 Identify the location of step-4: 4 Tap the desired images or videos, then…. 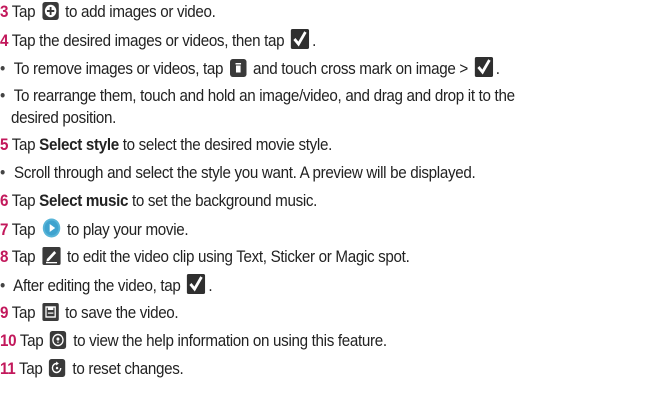
(158, 40).